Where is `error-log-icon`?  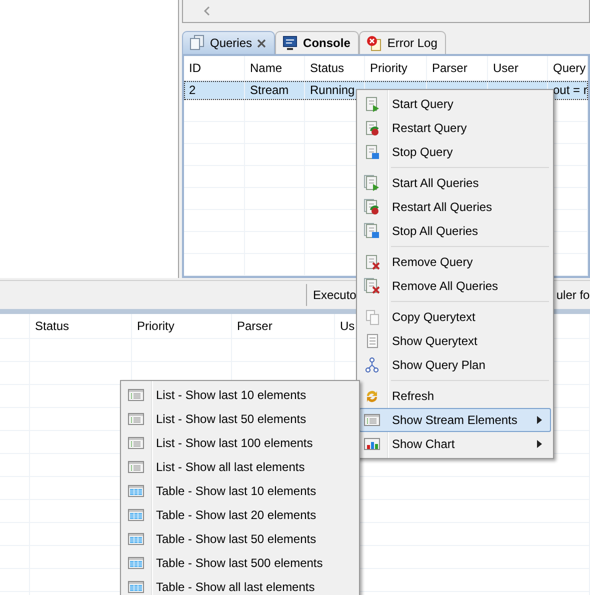
error-log-icon is located at coordinates (374, 43).